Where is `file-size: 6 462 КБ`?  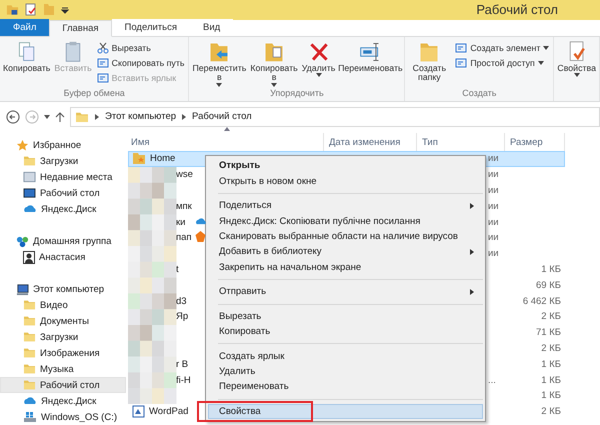
file-size: 6 462 КБ is located at coordinates (542, 301).